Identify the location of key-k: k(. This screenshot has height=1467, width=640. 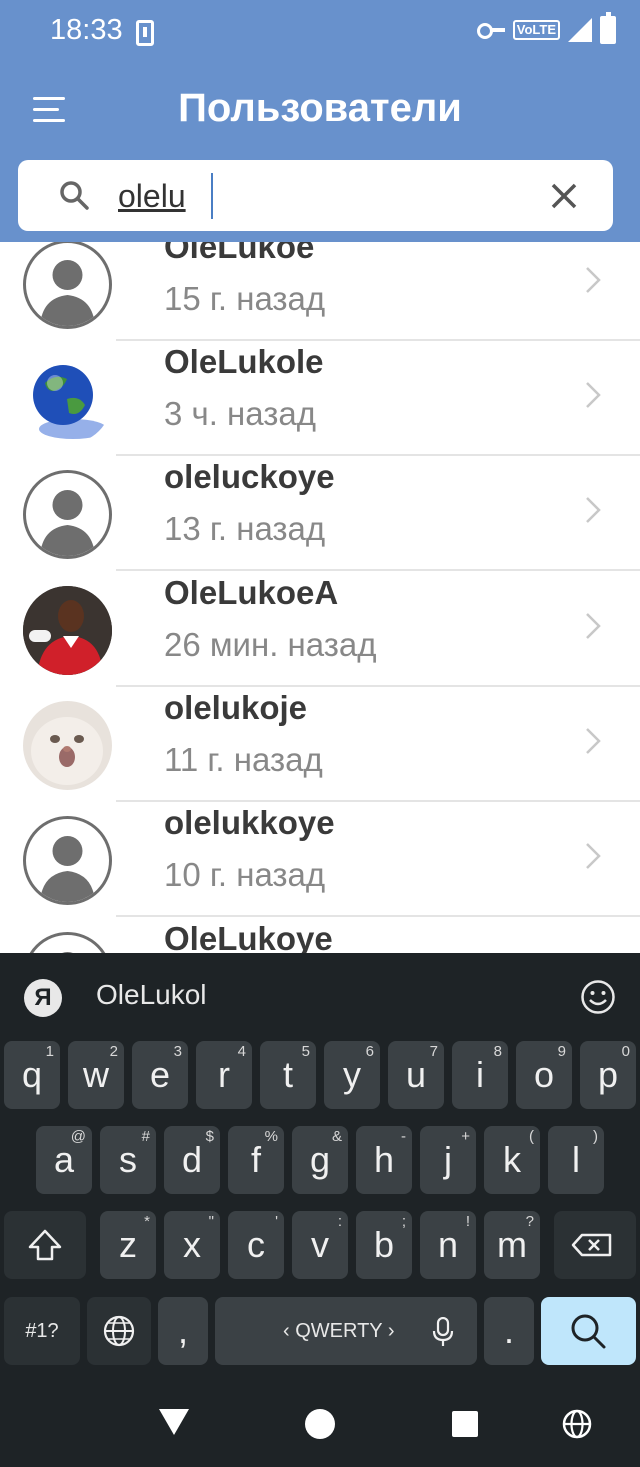
(512, 1160).